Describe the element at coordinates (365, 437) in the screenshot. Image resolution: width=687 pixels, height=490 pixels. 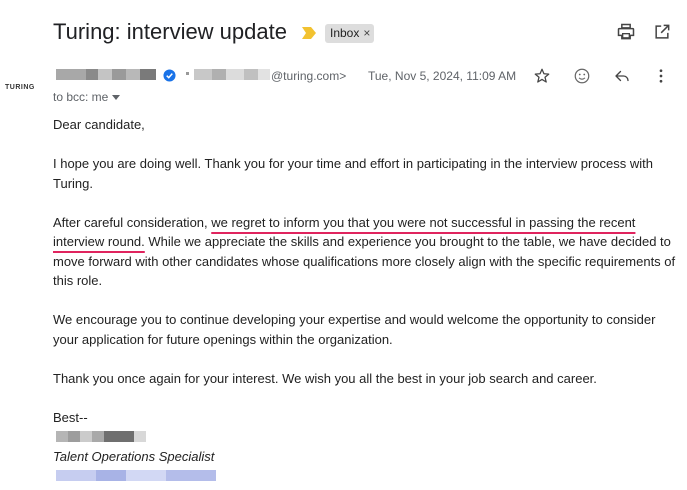
I see `signature-name-redacted` at that location.